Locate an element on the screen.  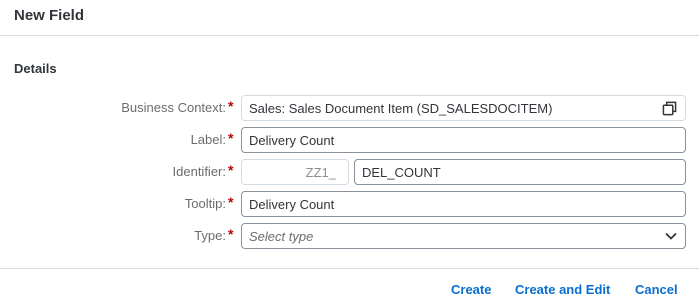
identifier-input: DEL_COUNT is located at coordinates (520, 172).